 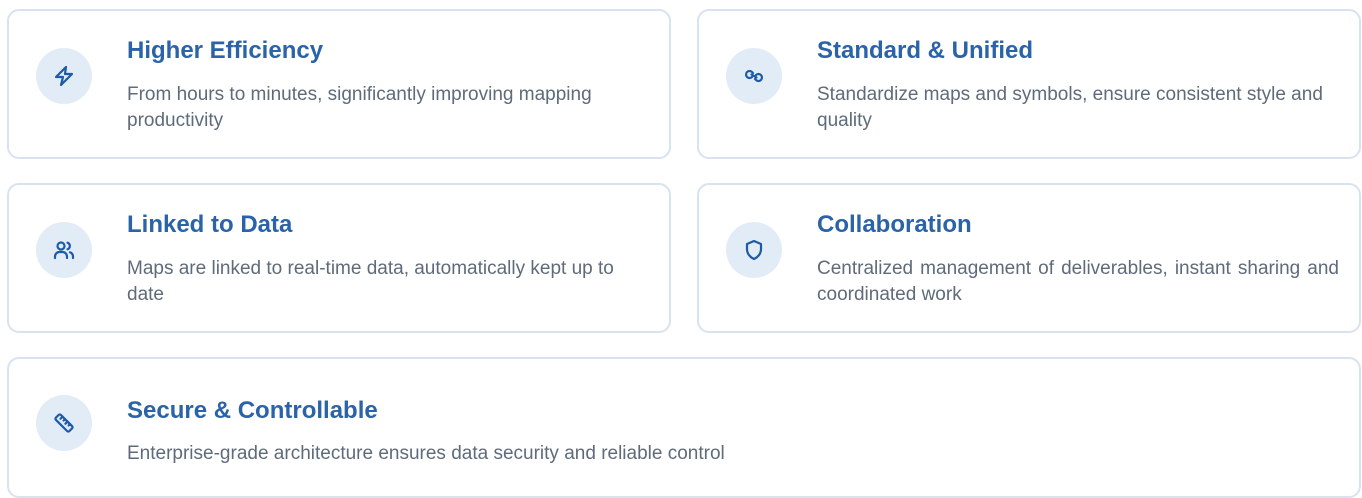 I want to click on collaboration-icon-badge, so click(x=754, y=250).